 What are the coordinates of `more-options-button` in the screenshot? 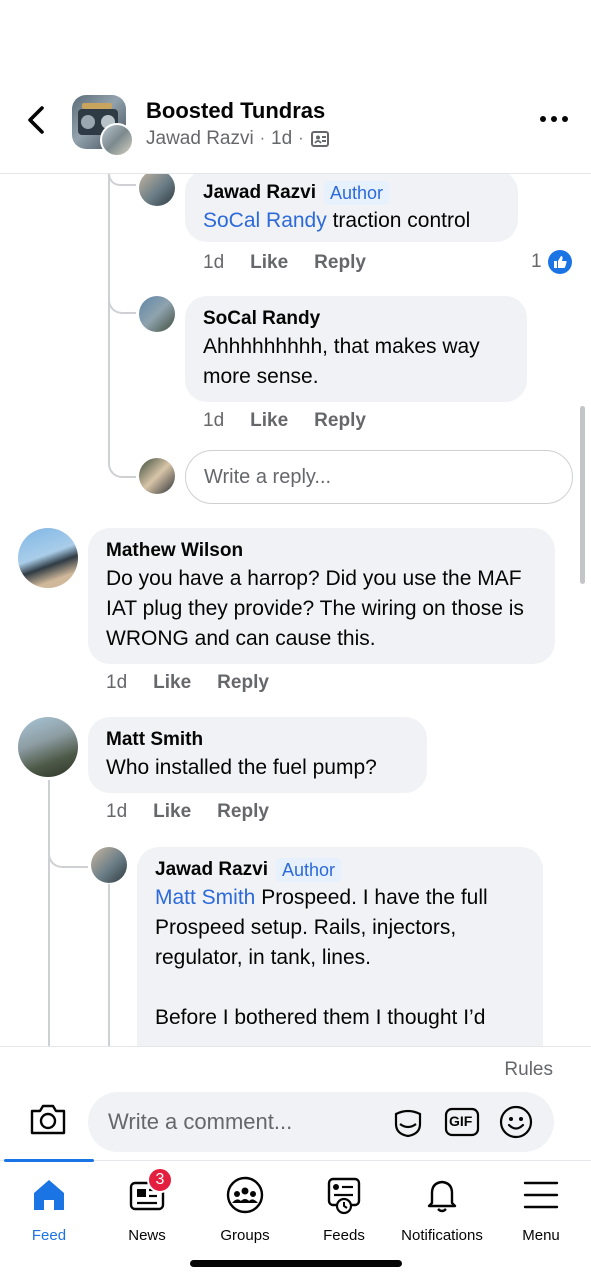 It's located at (554, 119).